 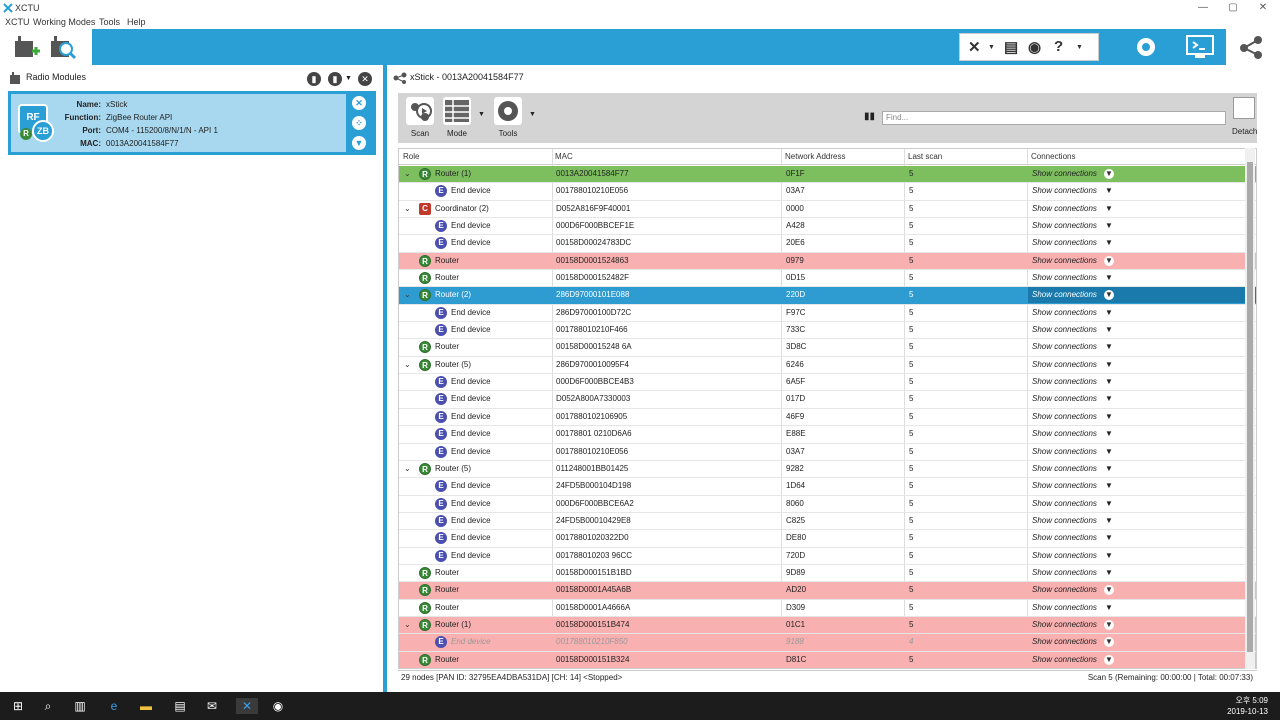 I want to click on remove-all-icon: ✕, so click(x=365, y=79).